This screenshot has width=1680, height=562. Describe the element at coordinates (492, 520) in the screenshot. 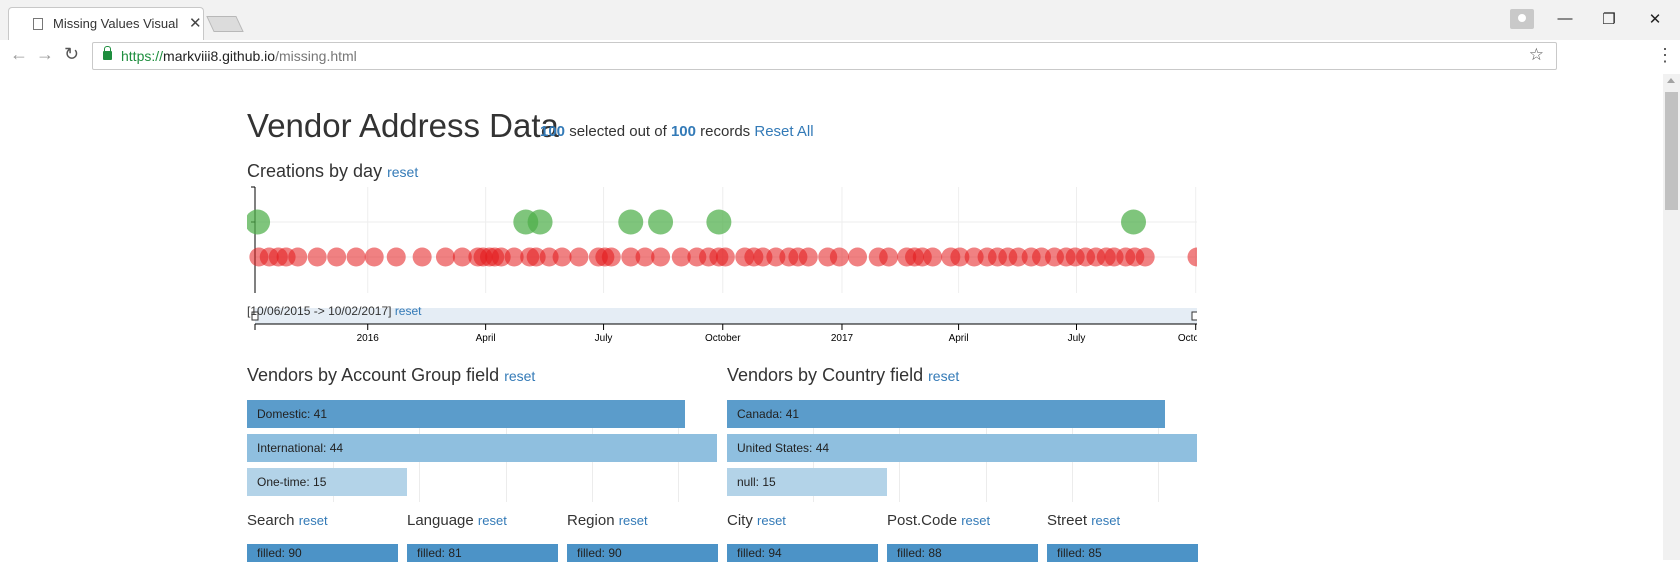

I see `language-reset-link: reset` at that location.